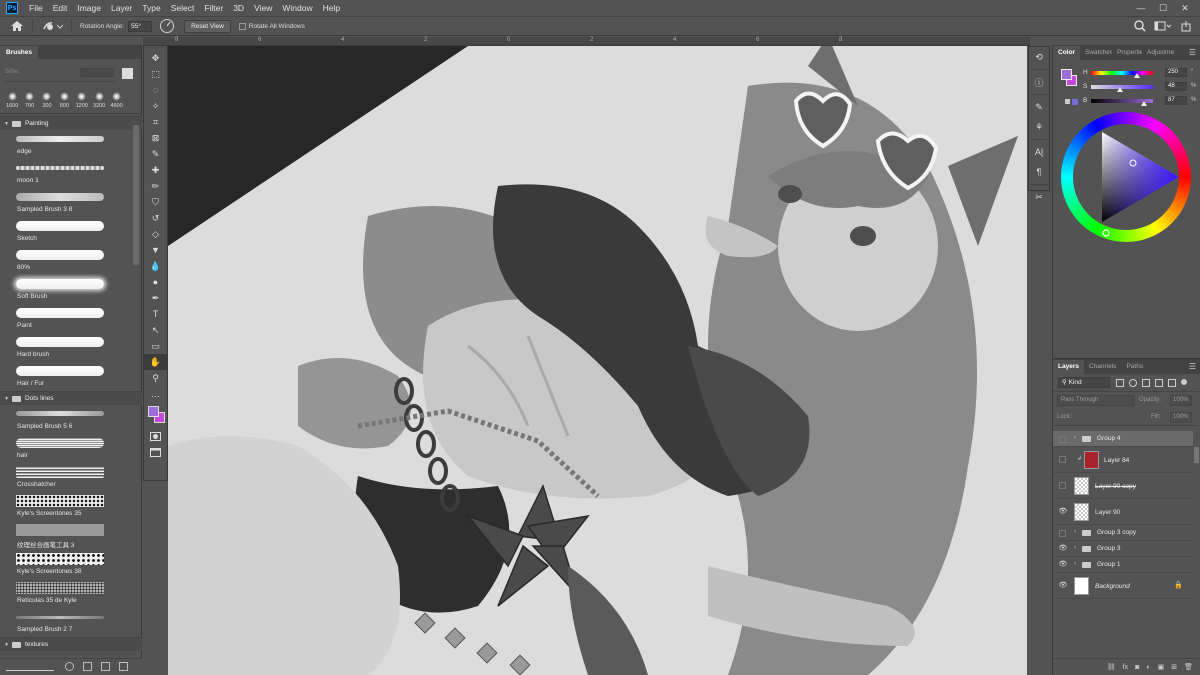 The width and height of the screenshot is (1200, 675). I want to click on brush-tip: 300, so click(47, 100).